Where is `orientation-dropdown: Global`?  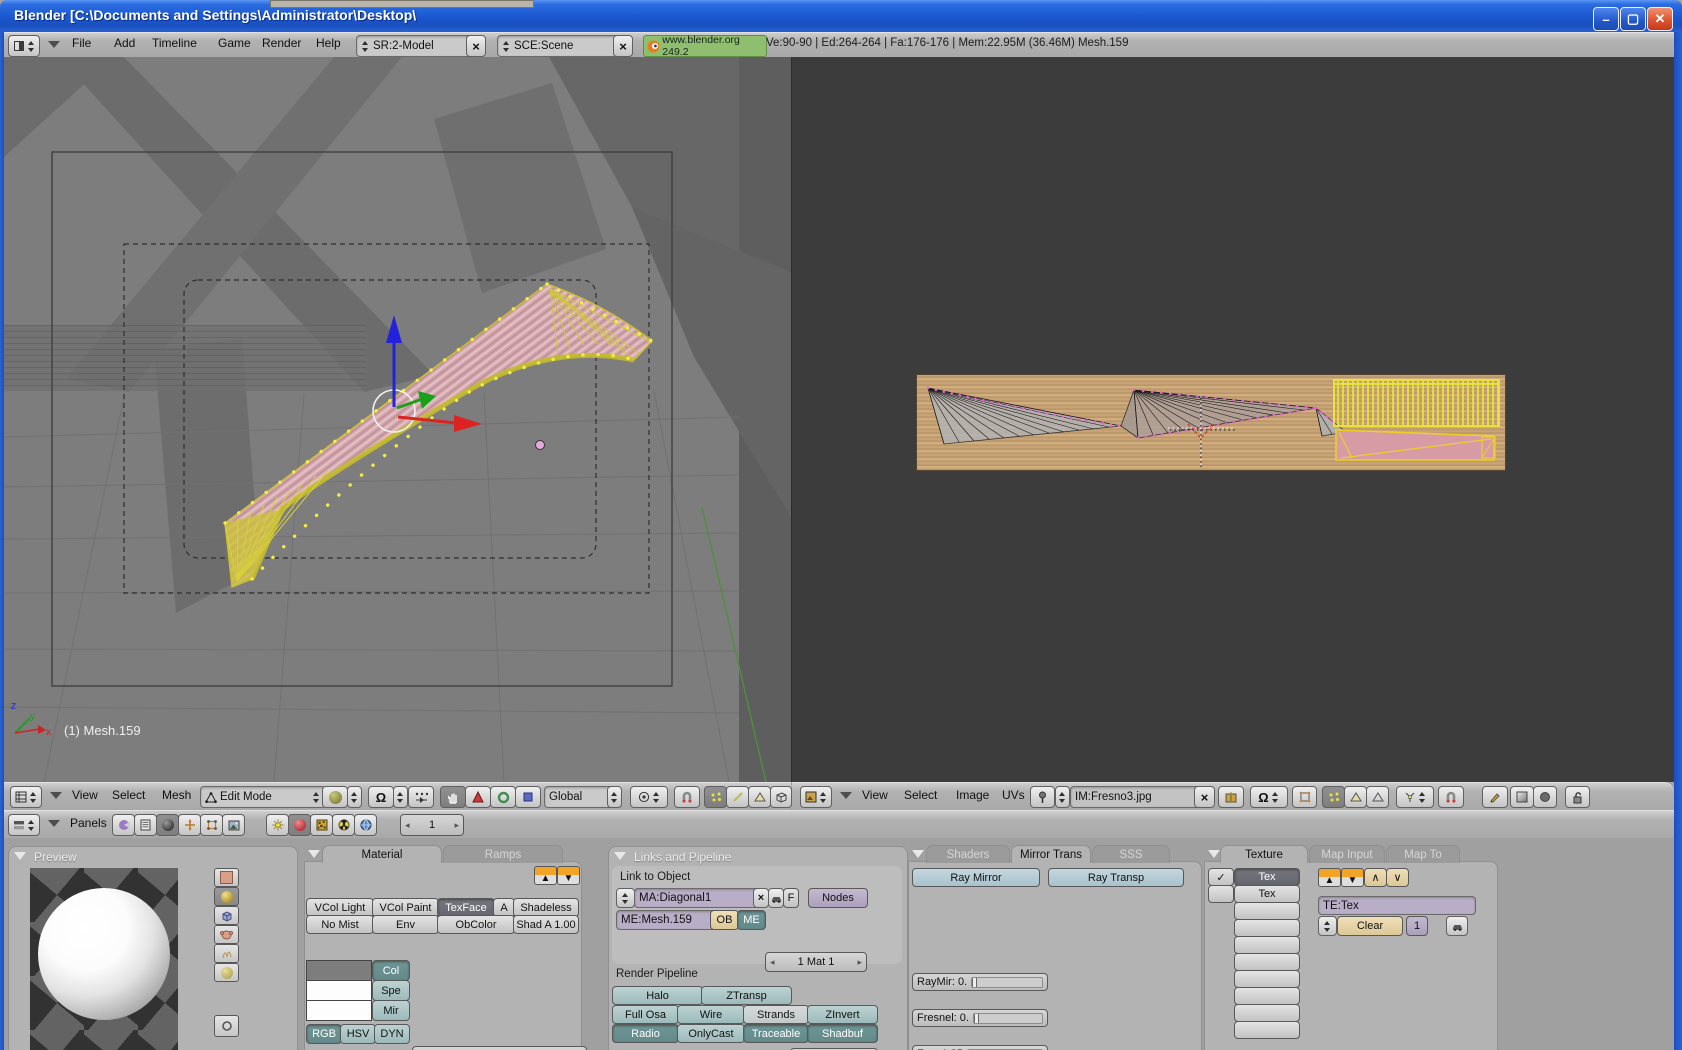 orientation-dropdown: Global is located at coordinates (580, 797).